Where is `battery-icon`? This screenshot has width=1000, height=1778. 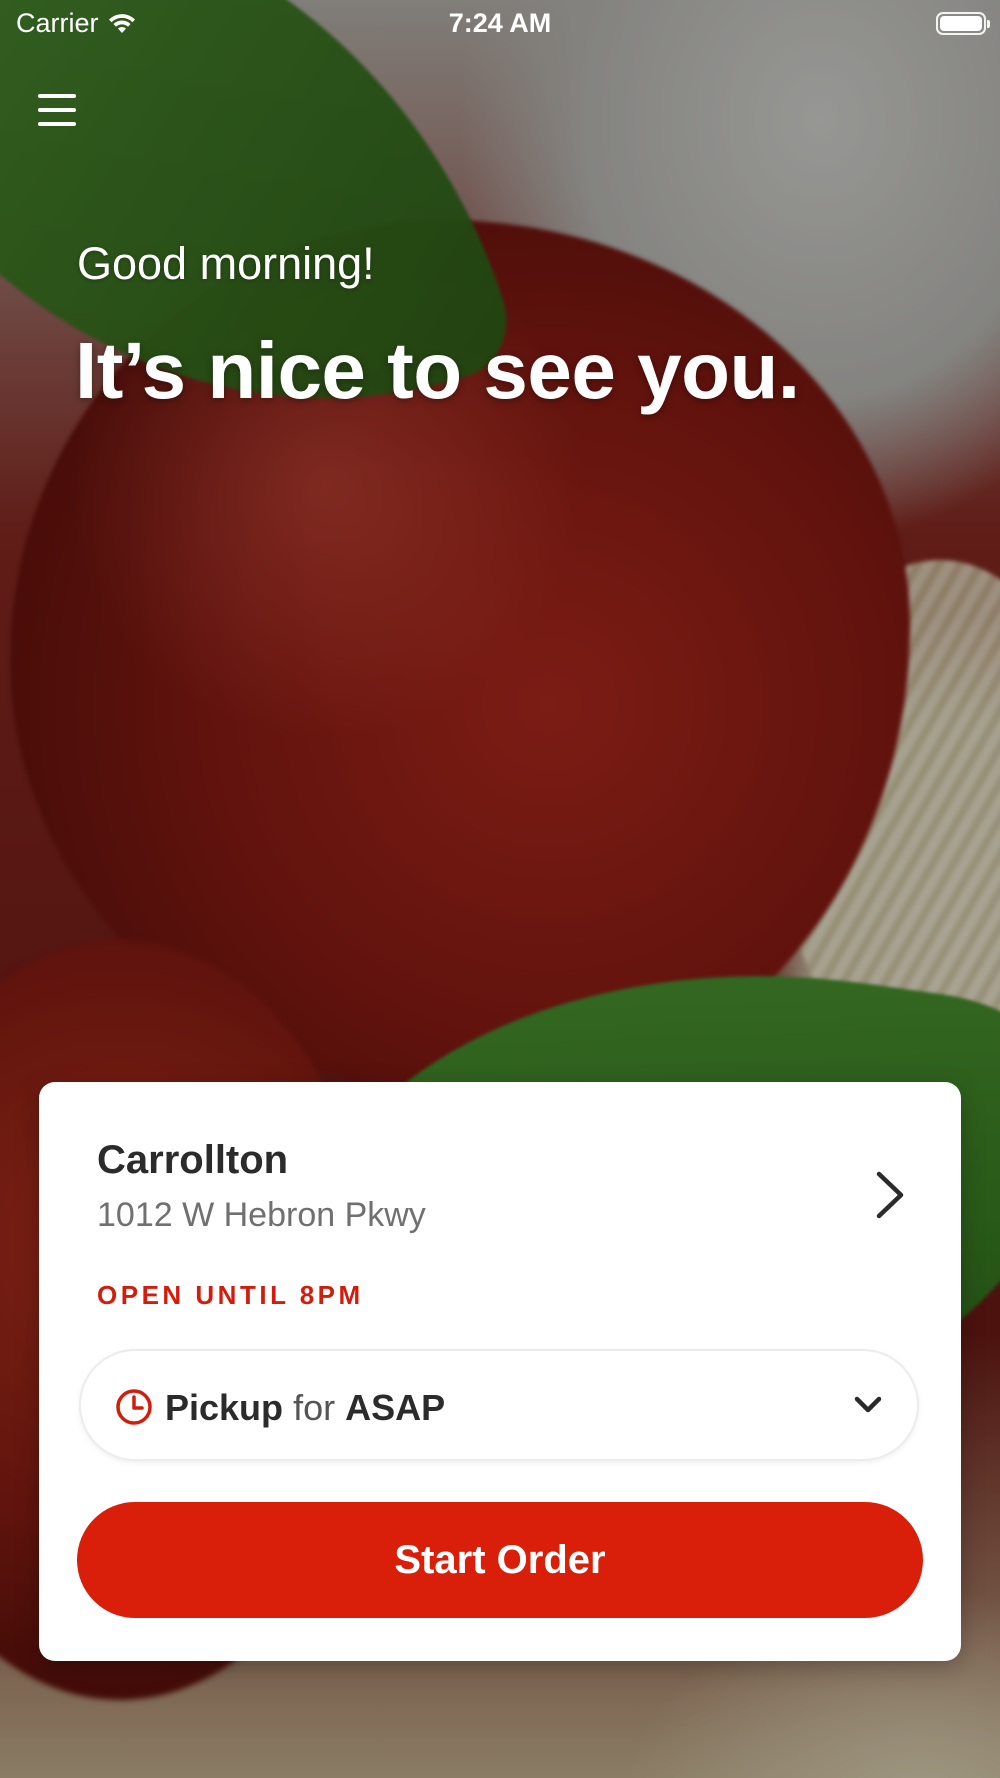 battery-icon is located at coordinates (963, 23).